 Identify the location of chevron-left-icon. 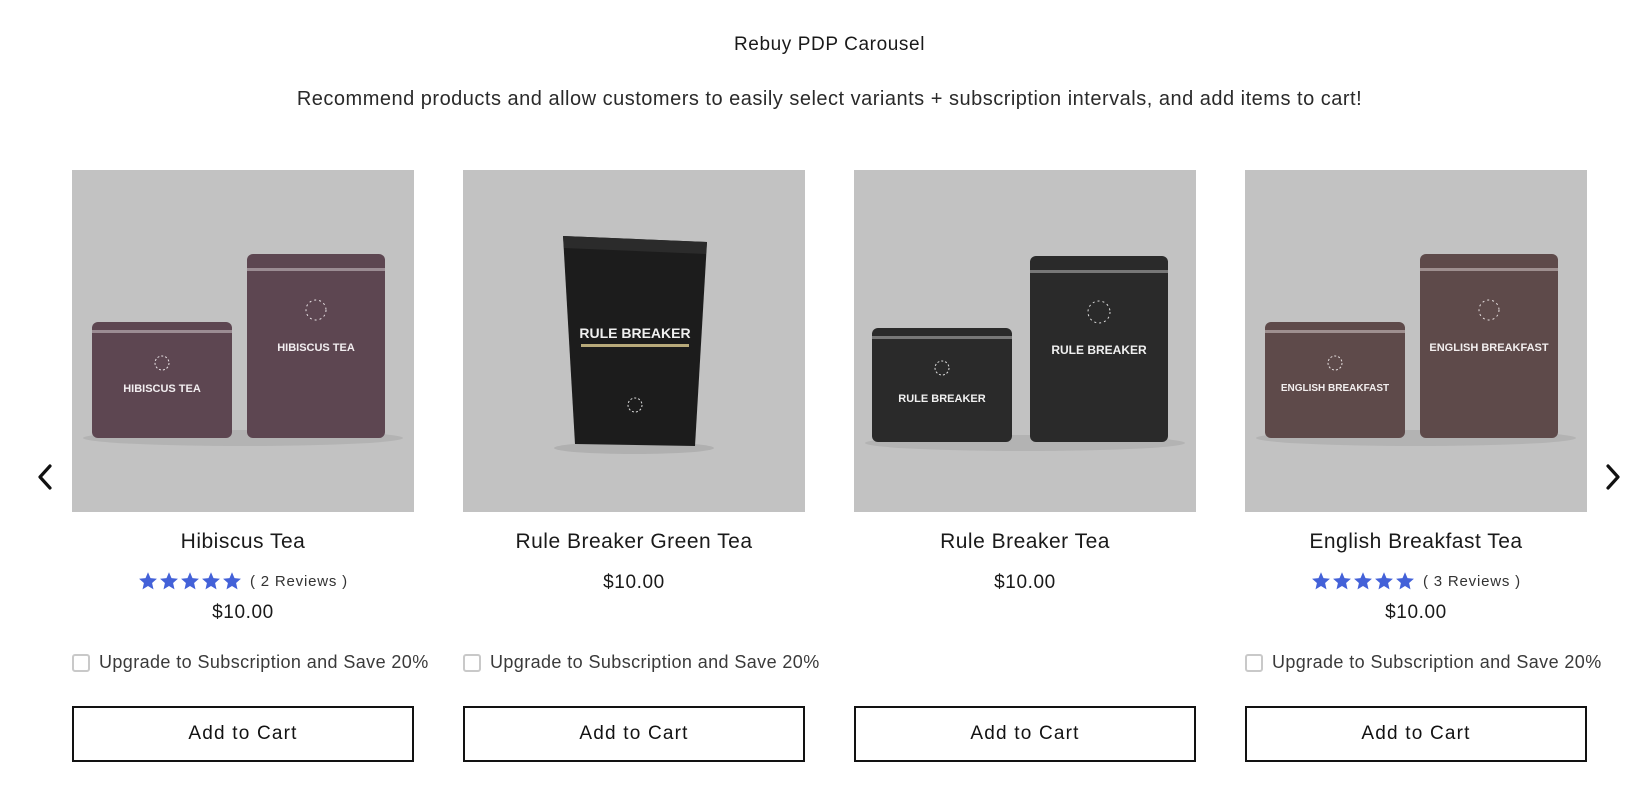
(45, 477).